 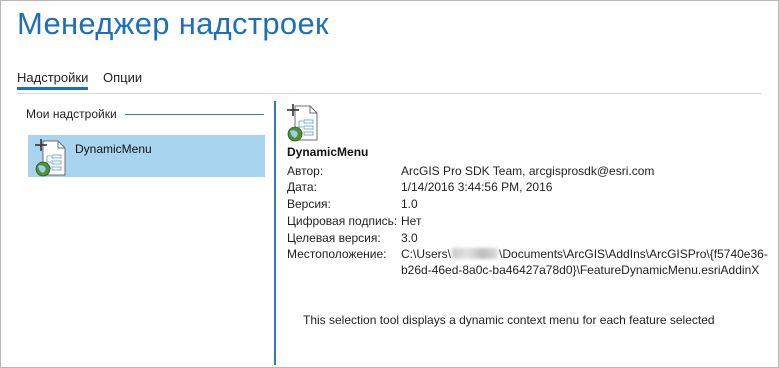 What do you see at coordinates (53, 80) in the screenshot?
I see `tab-addins: Надстройки` at bounding box center [53, 80].